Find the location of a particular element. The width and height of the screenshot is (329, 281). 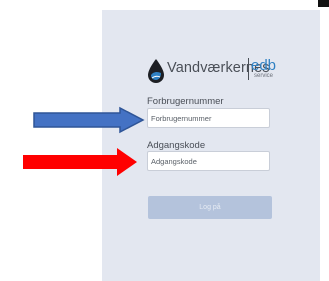

logo-separator is located at coordinates (248, 69).